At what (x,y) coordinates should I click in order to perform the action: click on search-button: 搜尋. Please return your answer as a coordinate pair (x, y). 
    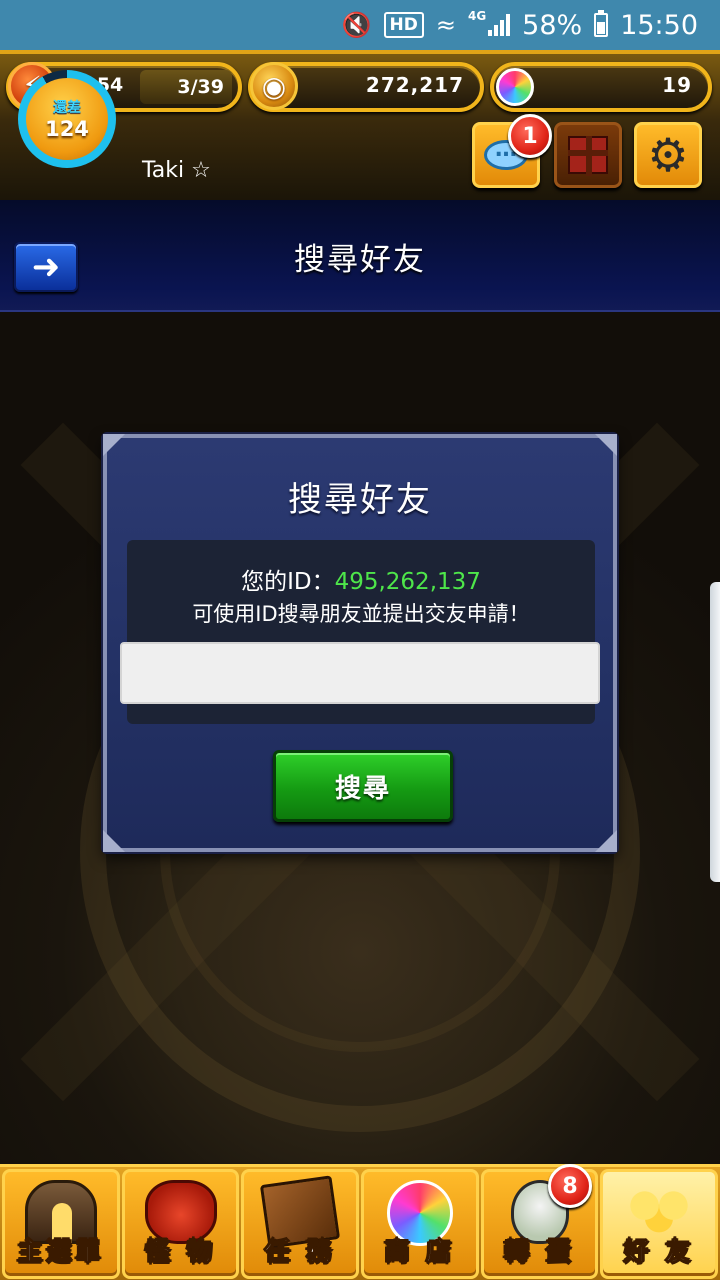
    Looking at the image, I should click on (363, 786).